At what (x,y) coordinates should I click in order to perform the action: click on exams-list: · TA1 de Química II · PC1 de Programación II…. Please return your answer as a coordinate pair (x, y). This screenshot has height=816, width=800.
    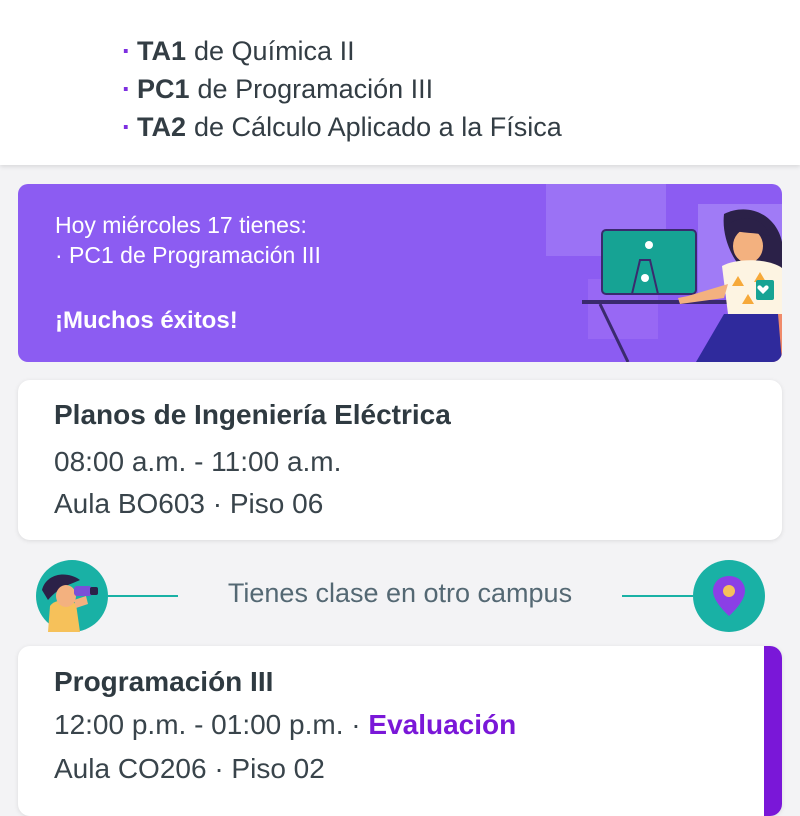
    Looking at the image, I should click on (342, 89).